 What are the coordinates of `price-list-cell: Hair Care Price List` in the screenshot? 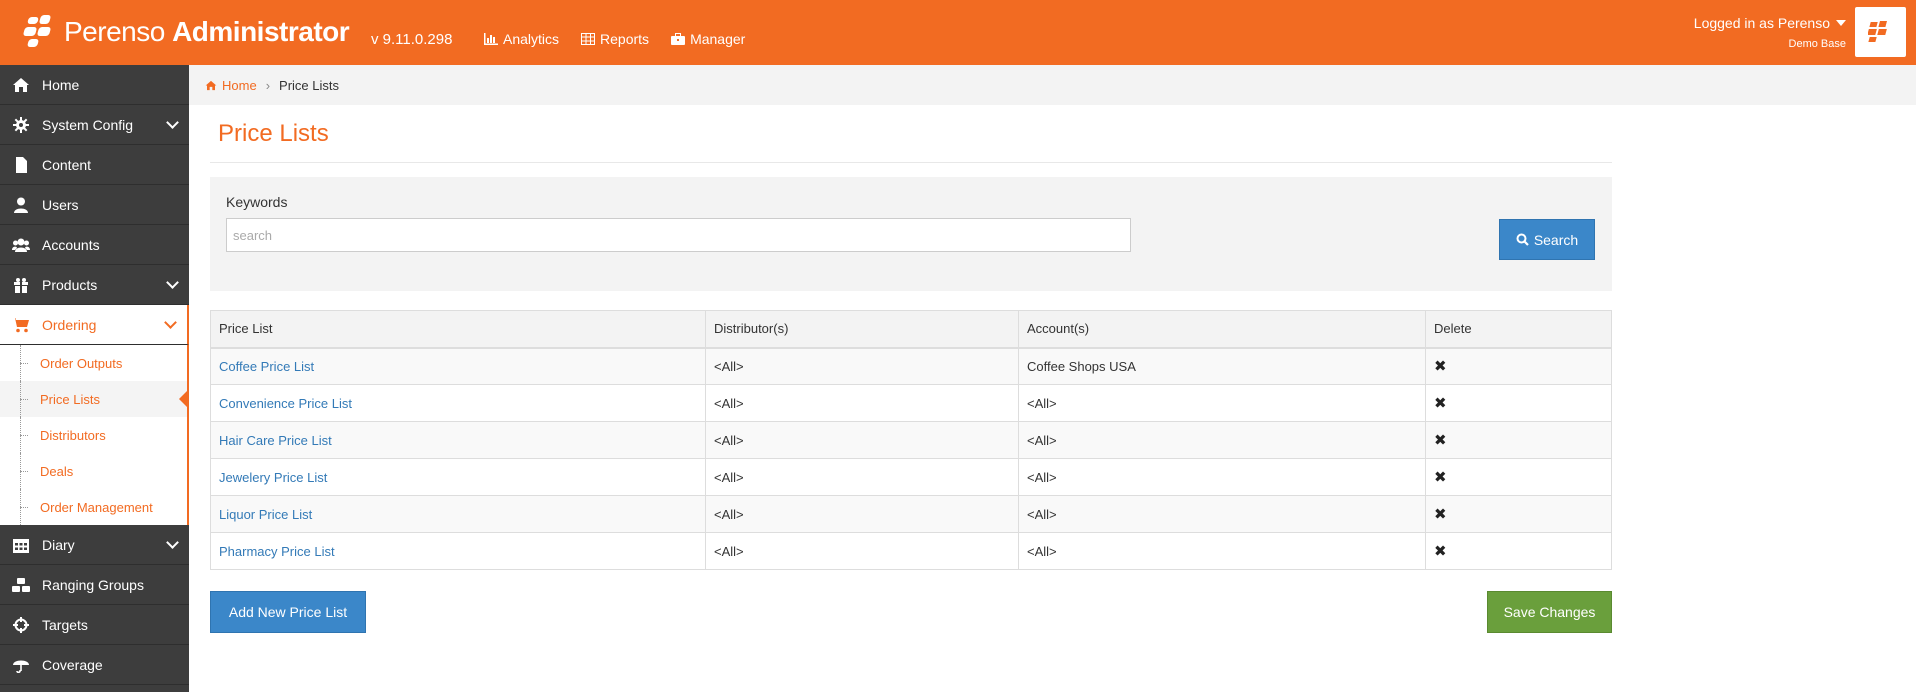 It's located at (458, 440).